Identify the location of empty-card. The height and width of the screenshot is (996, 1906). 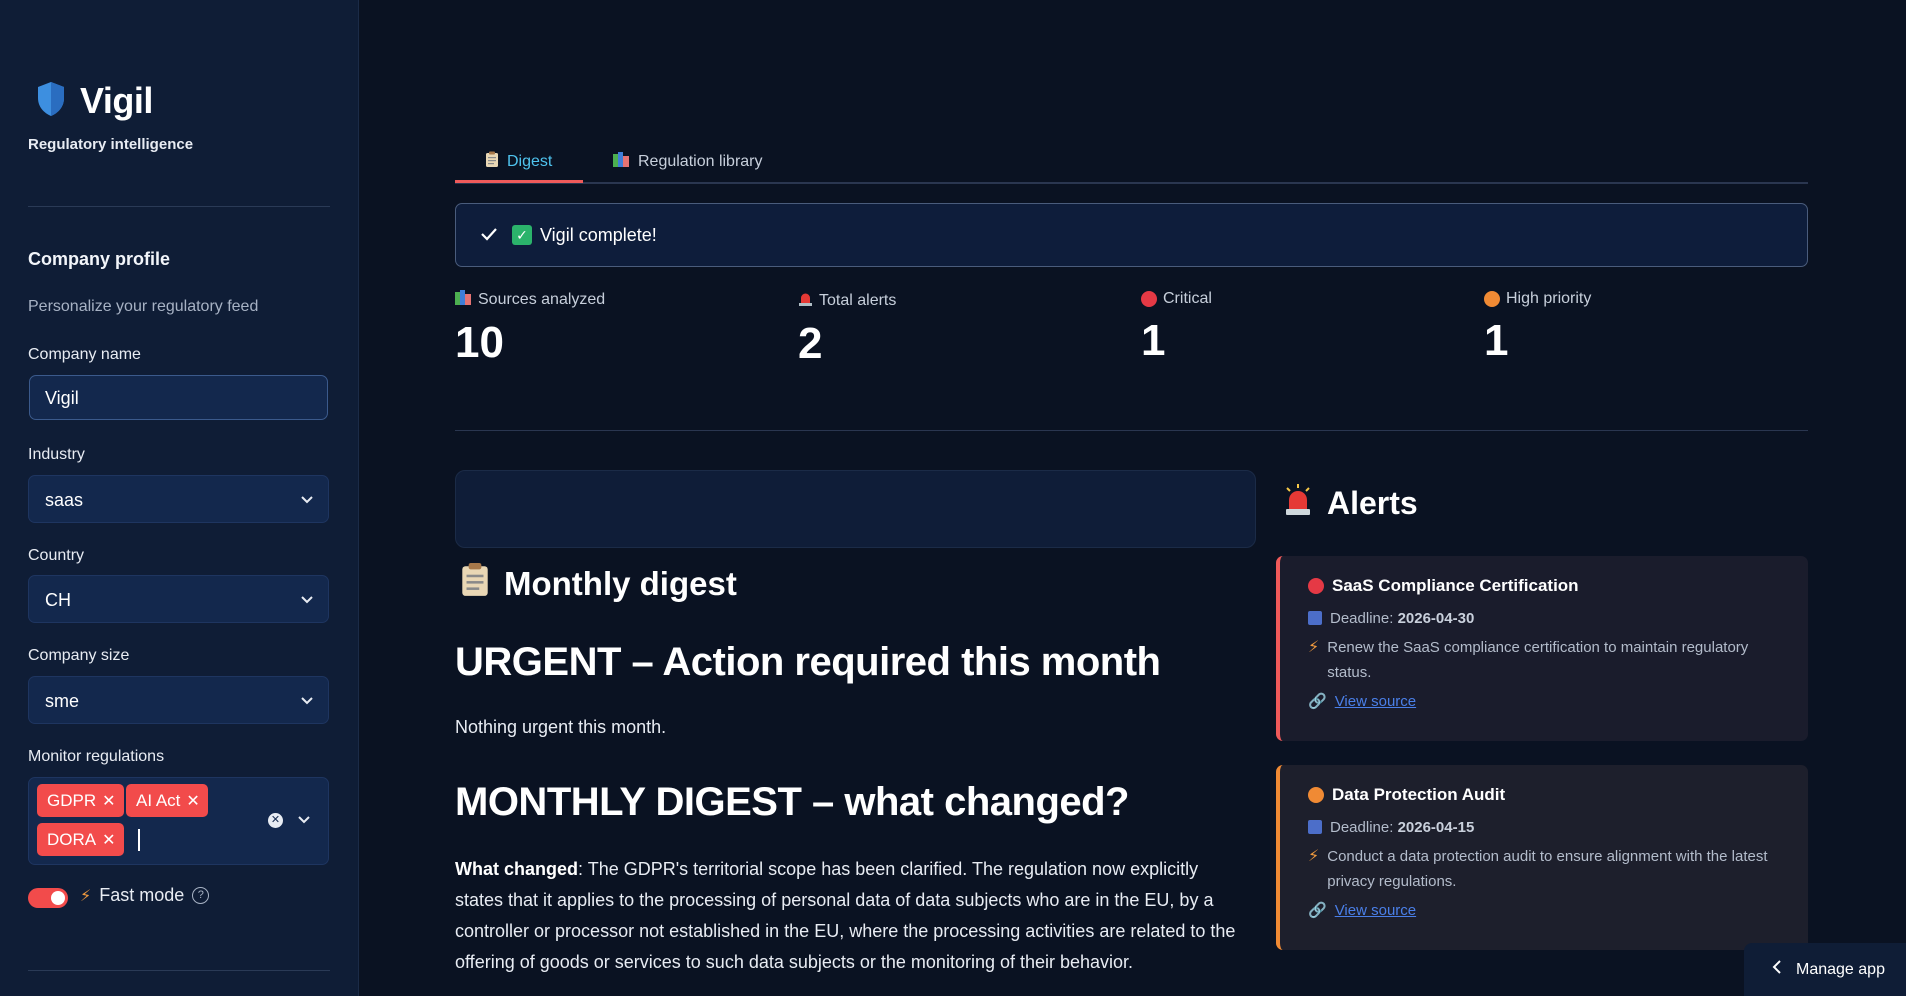
(855, 509).